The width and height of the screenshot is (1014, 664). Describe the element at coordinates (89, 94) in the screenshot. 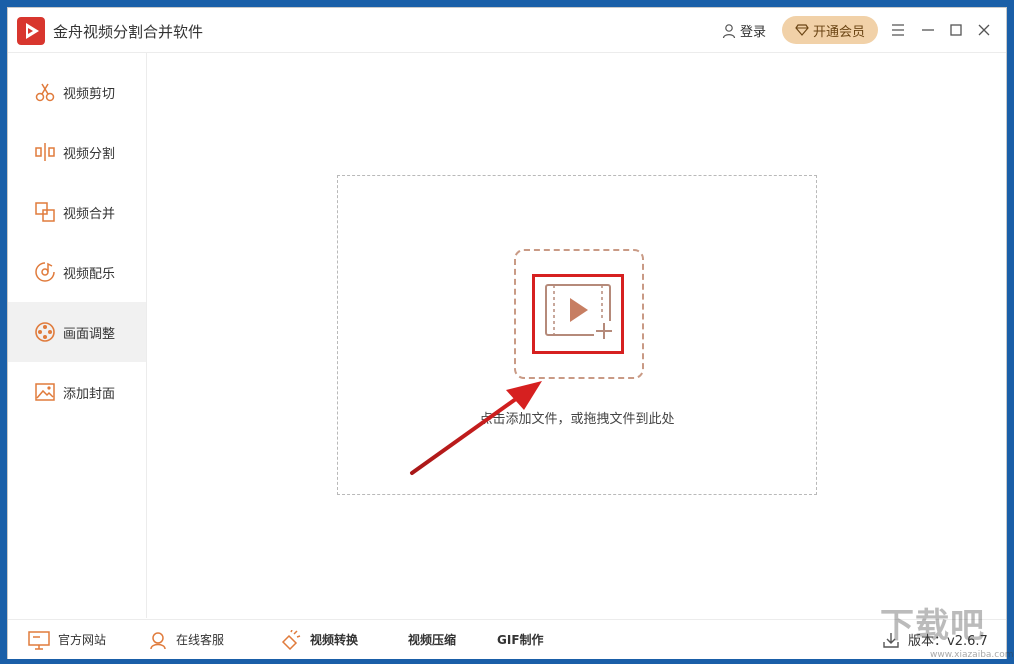

I see `sidebar-item-label: 视频剪切` at that location.